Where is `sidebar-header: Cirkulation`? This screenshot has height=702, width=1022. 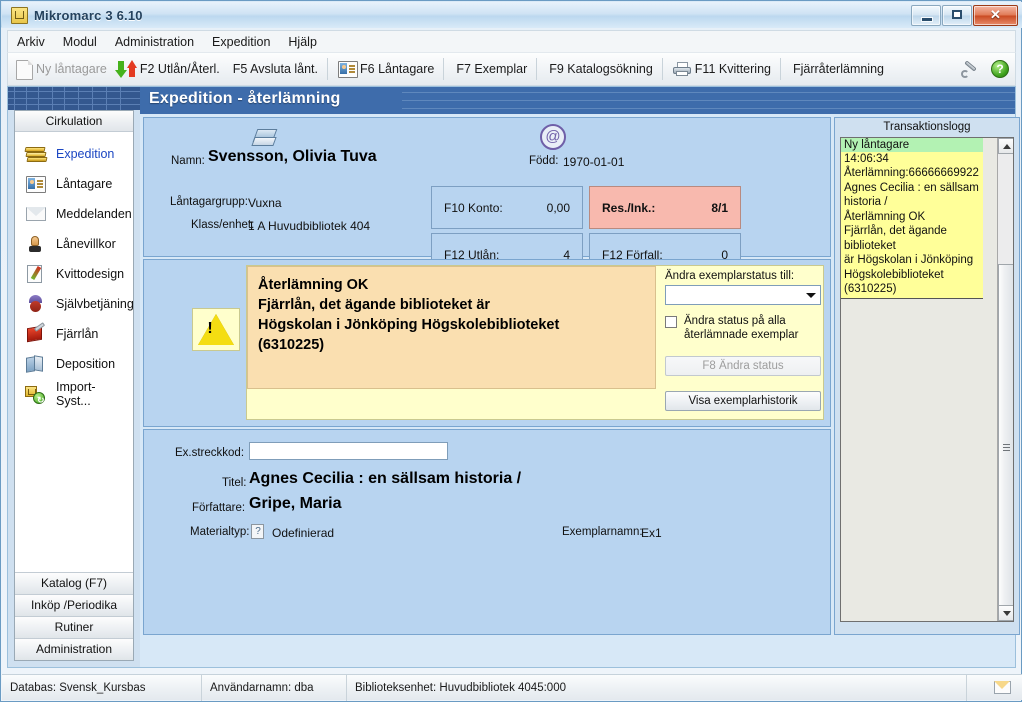
sidebar-header: Cirkulation is located at coordinates (74, 121).